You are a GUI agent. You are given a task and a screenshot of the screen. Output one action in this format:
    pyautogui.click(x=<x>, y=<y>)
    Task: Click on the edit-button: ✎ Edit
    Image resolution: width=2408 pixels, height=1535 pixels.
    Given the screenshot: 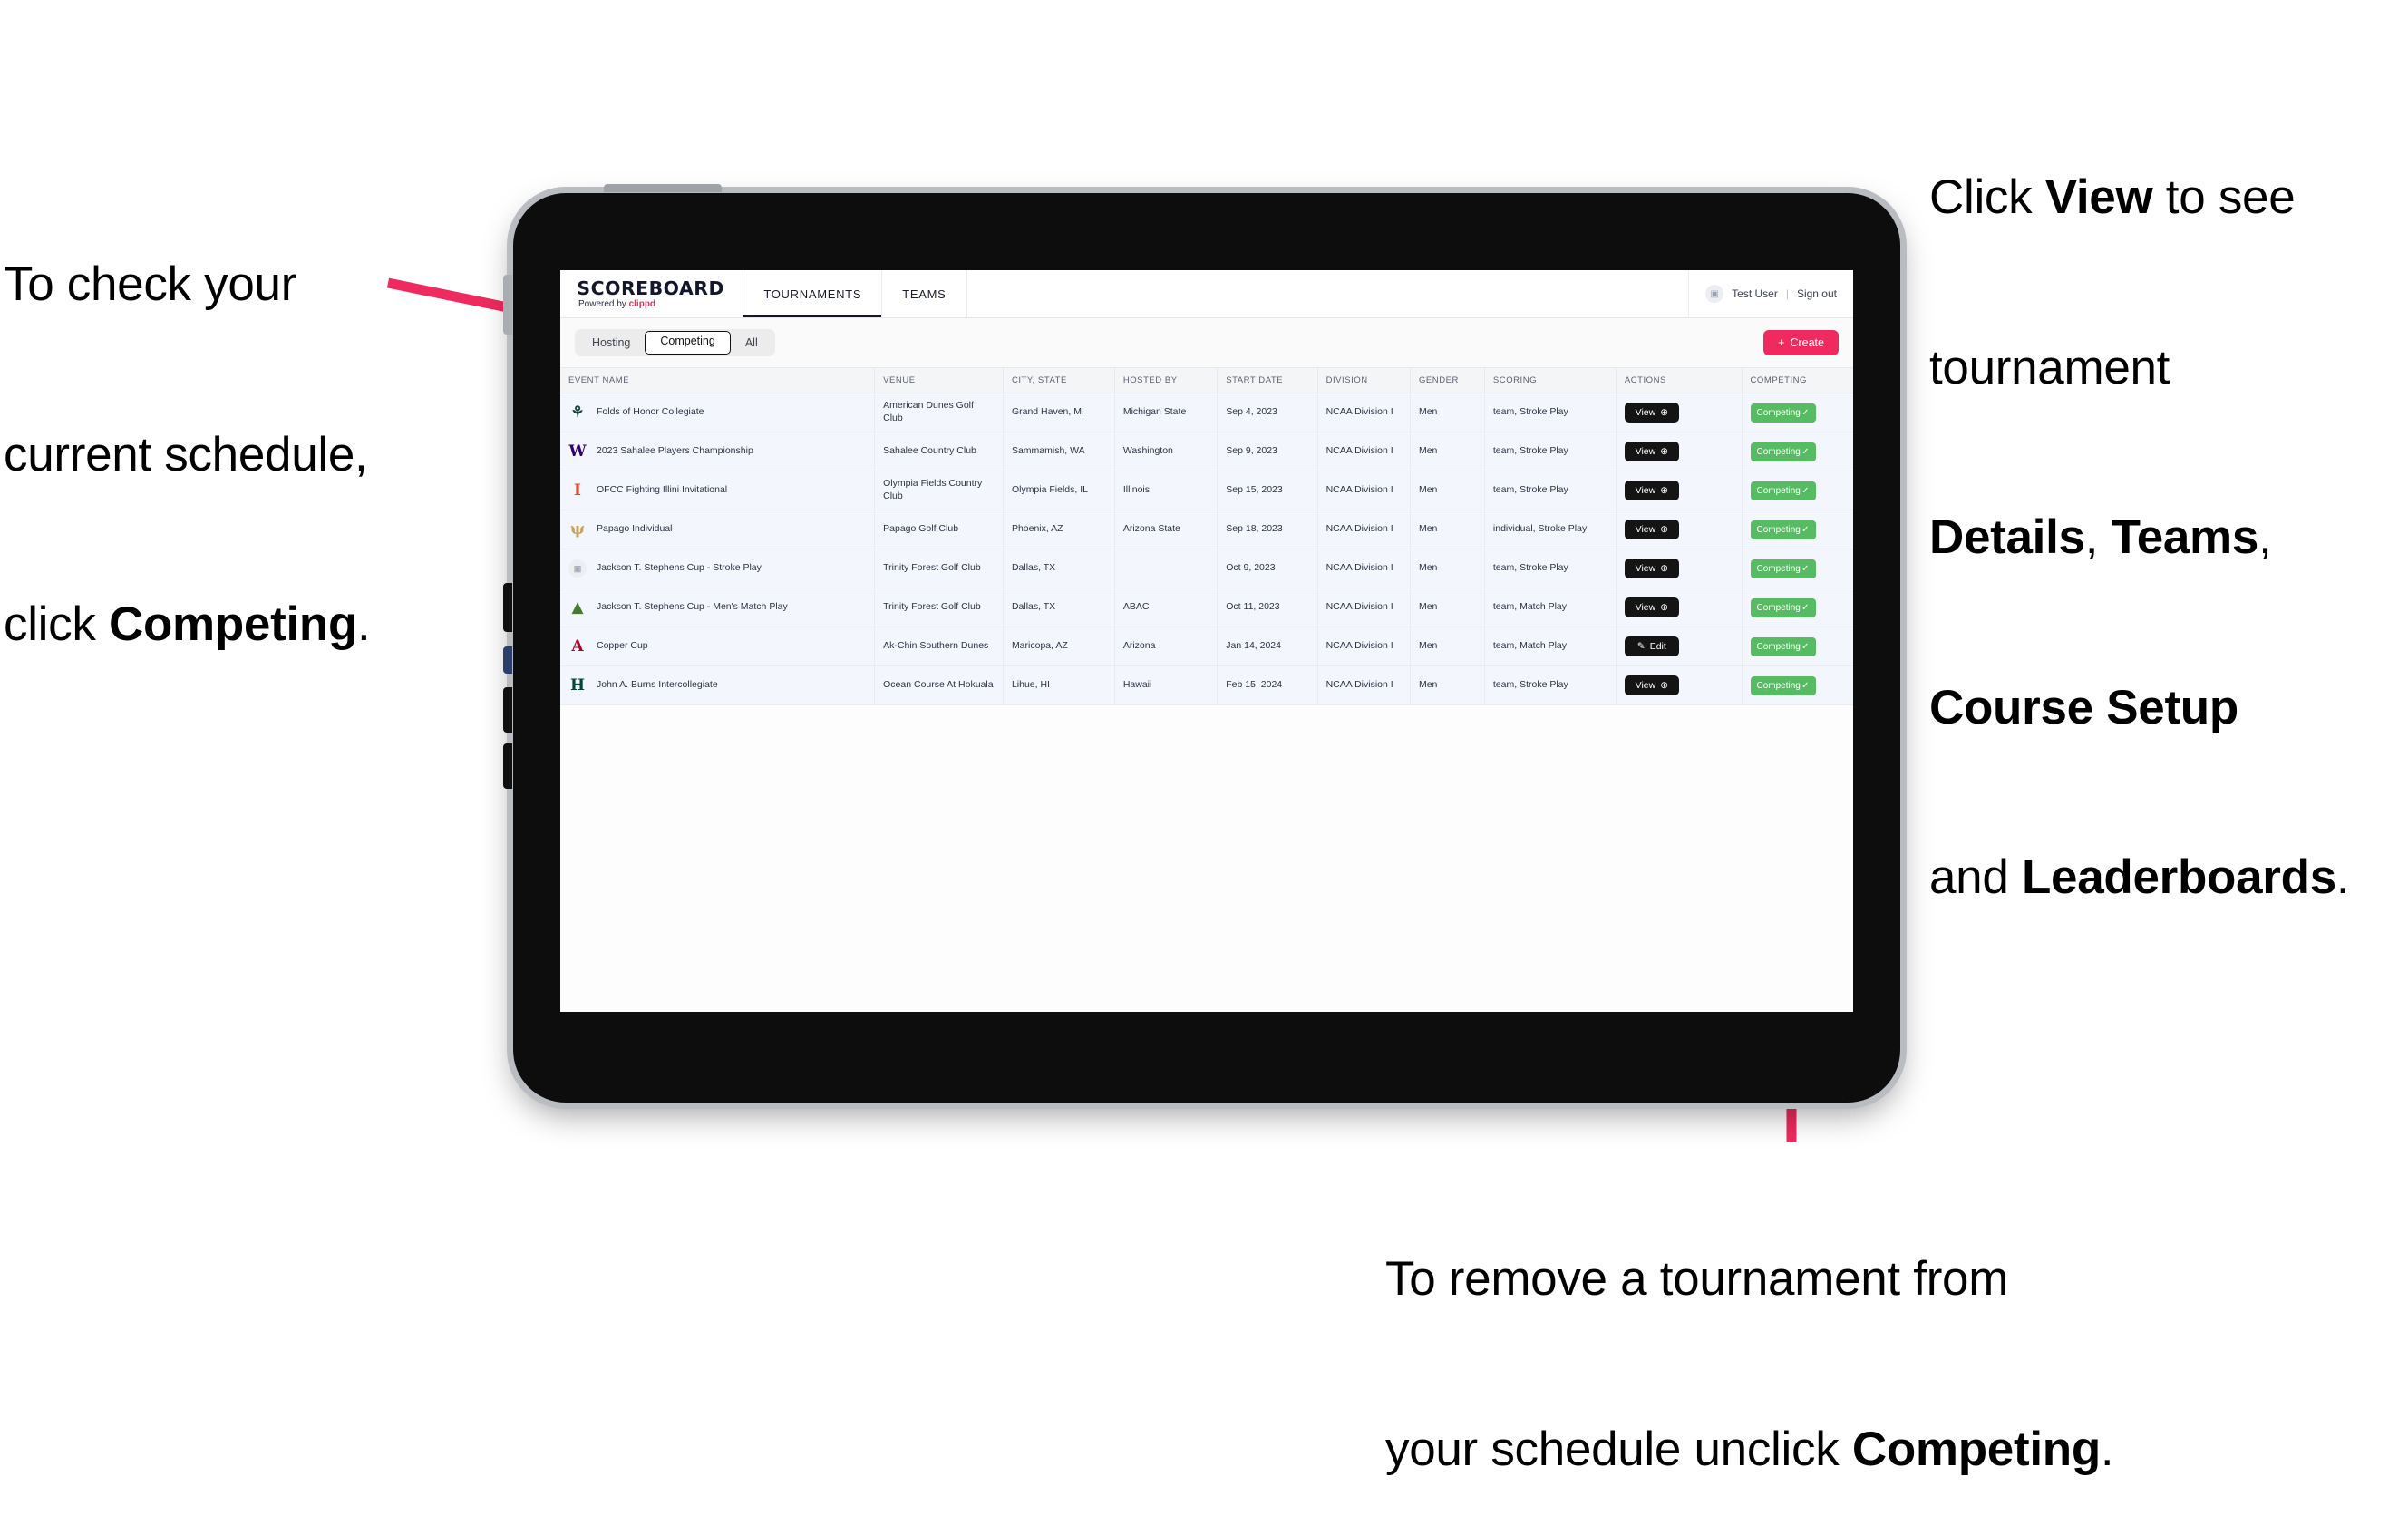 What is the action you would take?
    pyautogui.click(x=1651, y=646)
    